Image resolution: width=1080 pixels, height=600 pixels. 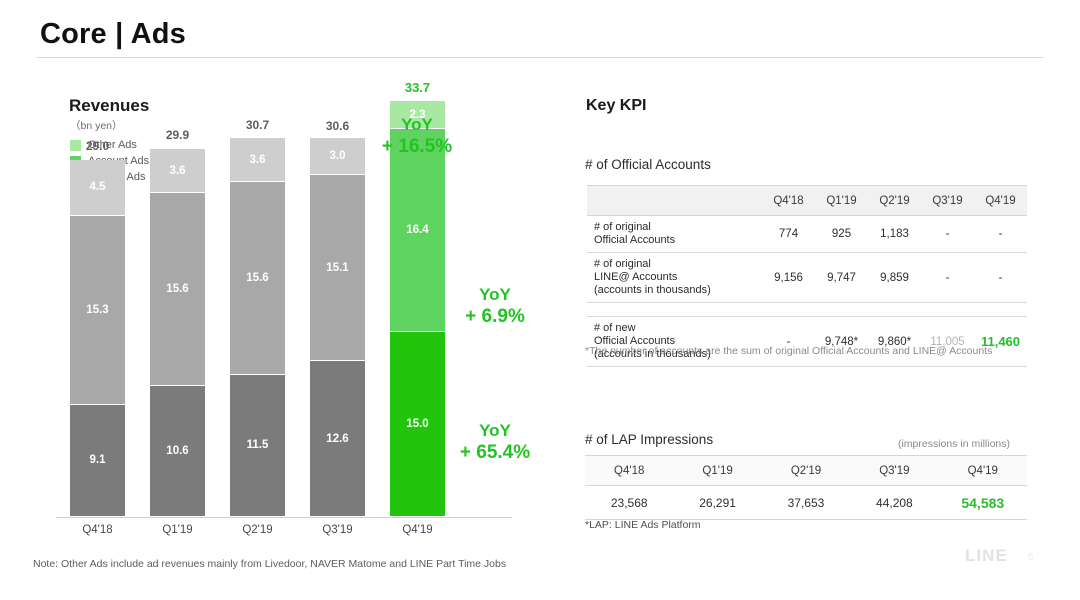 I want to click on table-cell: 11,460, so click(x=1000, y=341).